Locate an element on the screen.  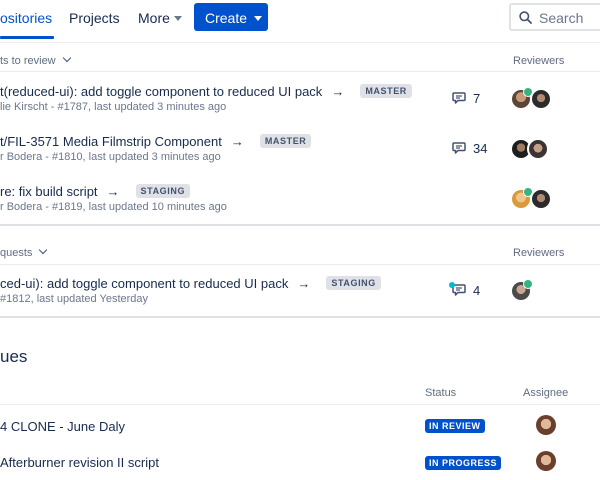
nav-active-indicator is located at coordinates (27, 37).